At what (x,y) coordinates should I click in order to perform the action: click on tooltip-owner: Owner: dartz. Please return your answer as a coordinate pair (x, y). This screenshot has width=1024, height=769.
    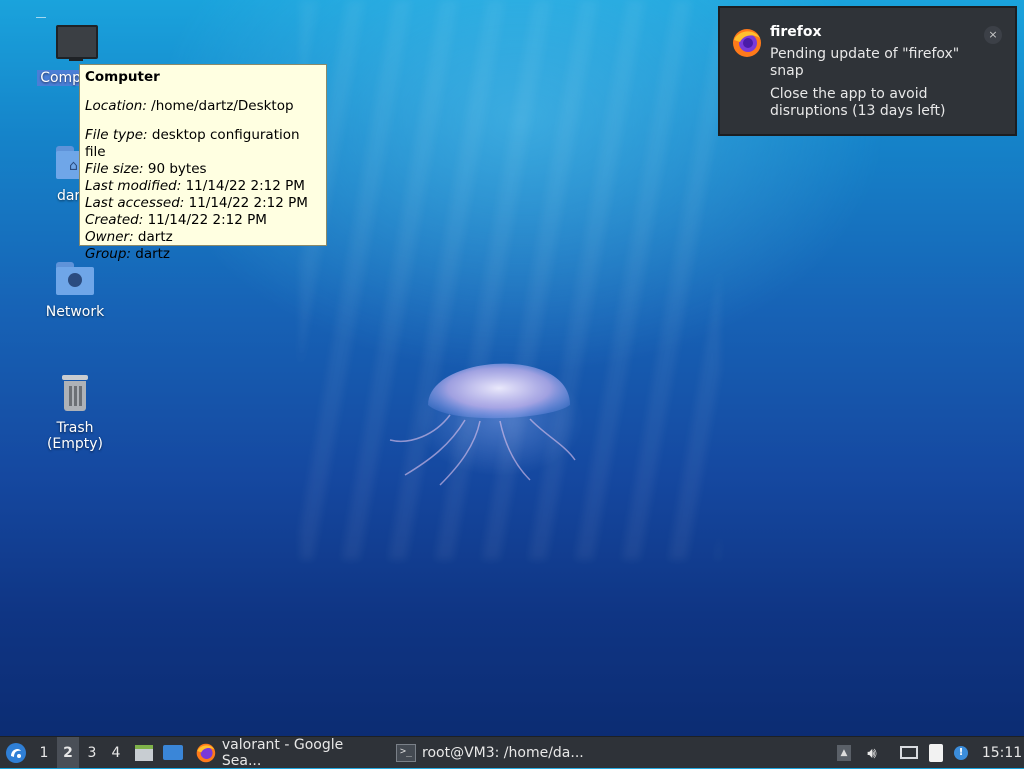
    Looking at the image, I should click on (129, 237).